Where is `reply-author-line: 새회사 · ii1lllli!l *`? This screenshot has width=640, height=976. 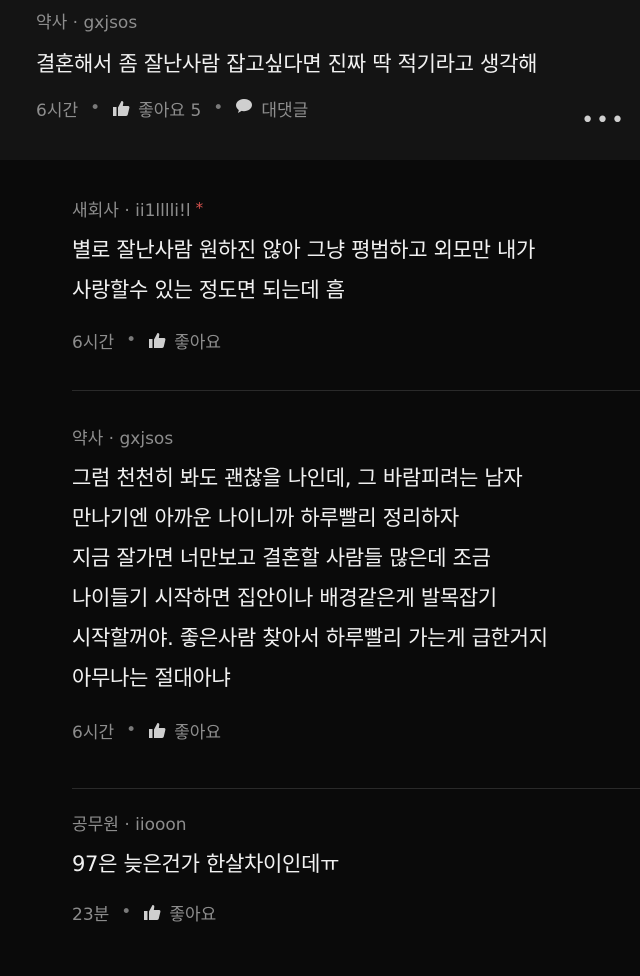 reply-author-line: 새회사 · ii1lllli!l * is located at coordinates (356, 208).